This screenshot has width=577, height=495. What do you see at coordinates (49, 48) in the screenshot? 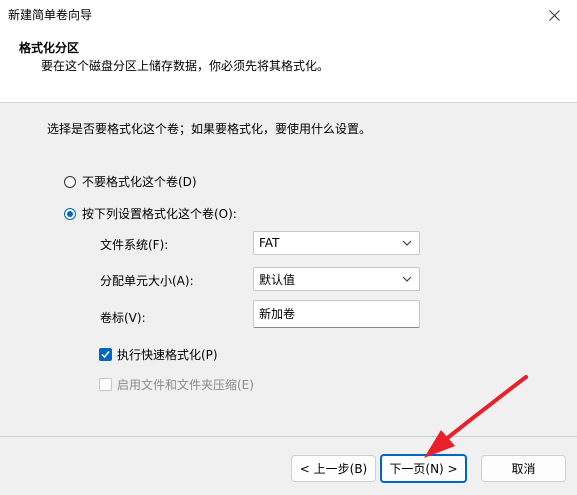
I see `page-title: 格式化分区` at bounding box center [49, 48].